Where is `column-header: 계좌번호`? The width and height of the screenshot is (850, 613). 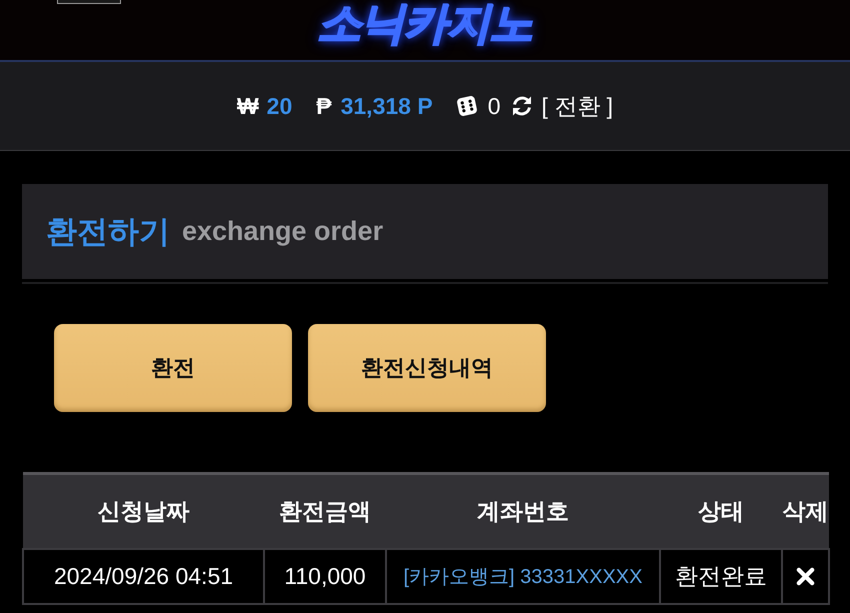
column-header: 계좌번호 is located at coordinates (523, 511).